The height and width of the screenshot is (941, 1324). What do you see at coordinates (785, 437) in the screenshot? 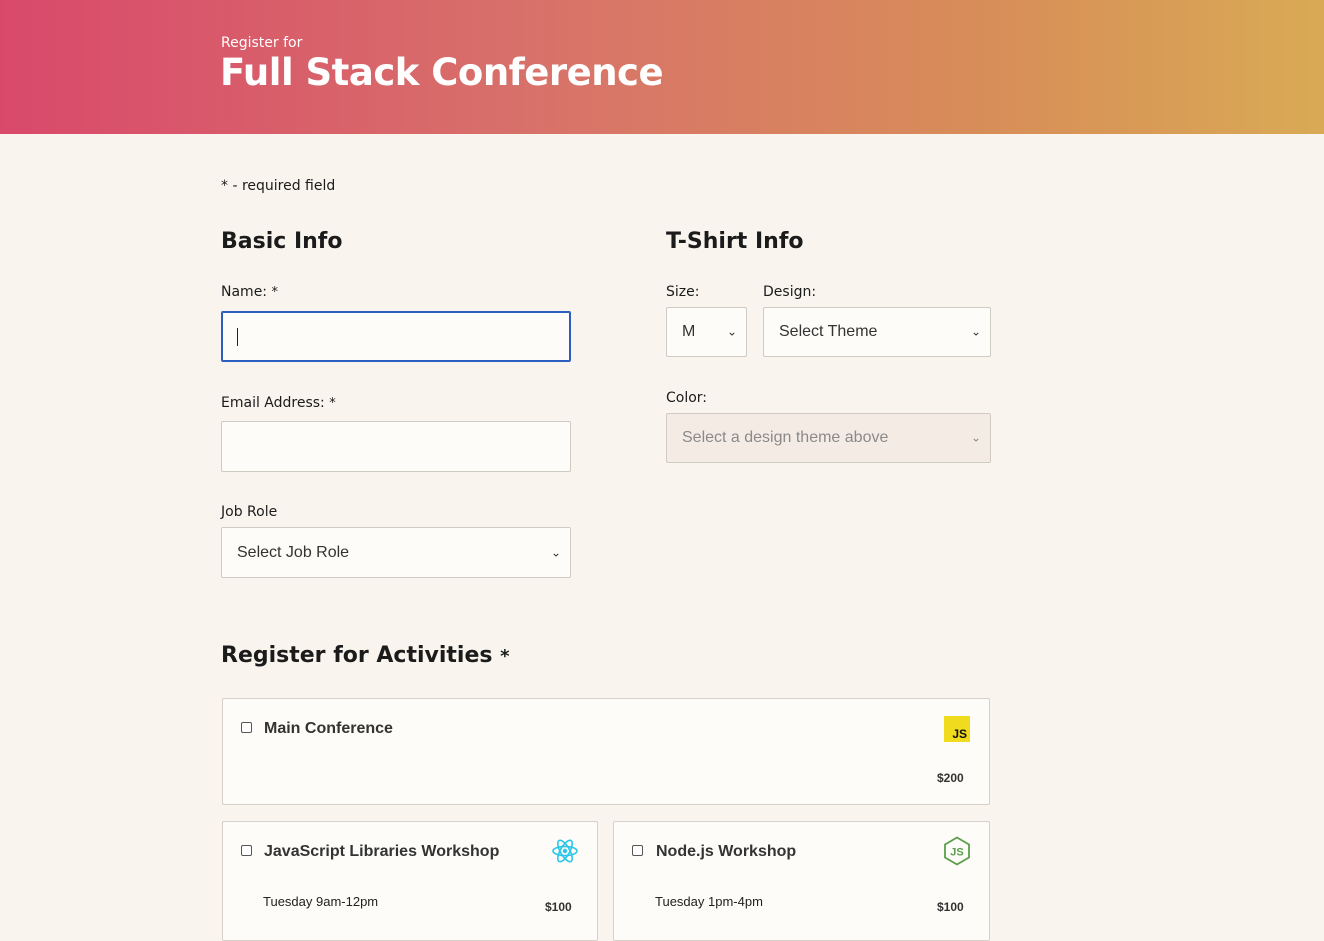
I see `color-selected: Select a design theme above` at bounding box center [785, 437].